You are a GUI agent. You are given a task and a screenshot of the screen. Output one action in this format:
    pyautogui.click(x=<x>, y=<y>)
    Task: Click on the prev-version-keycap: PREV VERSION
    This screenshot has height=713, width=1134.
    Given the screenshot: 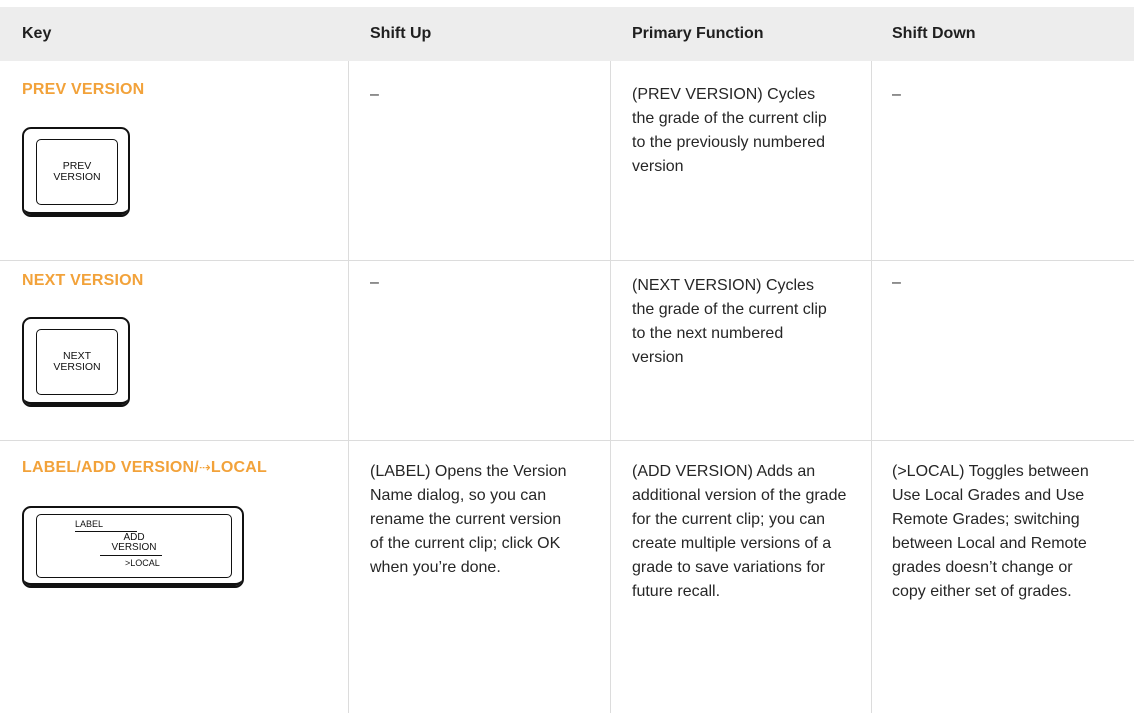 What is the action you would take?
    pyautogui.click(x=76, y=172)
    